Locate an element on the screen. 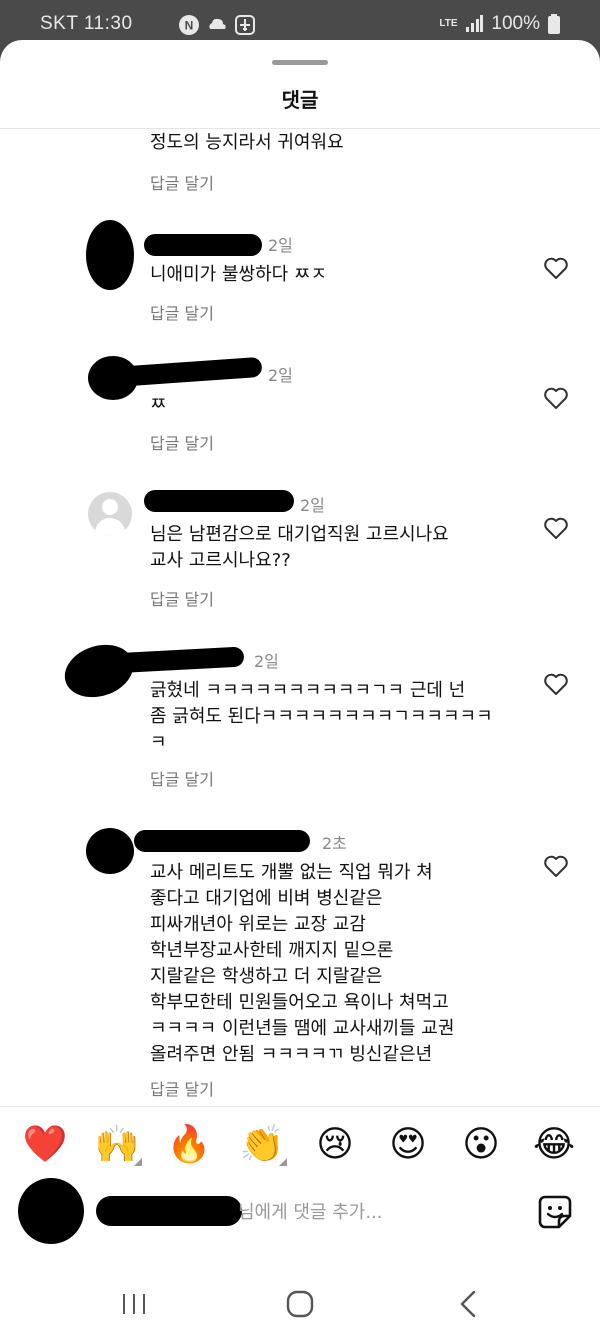 The height and width of the screenshot is (1334, 600). comment-line: ㅋ is located at coordinates (158, 742).